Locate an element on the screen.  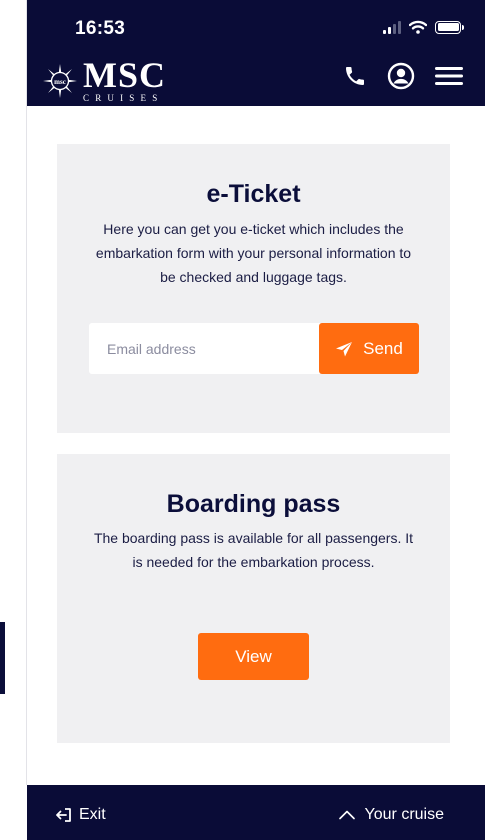
left-margin is located at coordinates (13, 420).